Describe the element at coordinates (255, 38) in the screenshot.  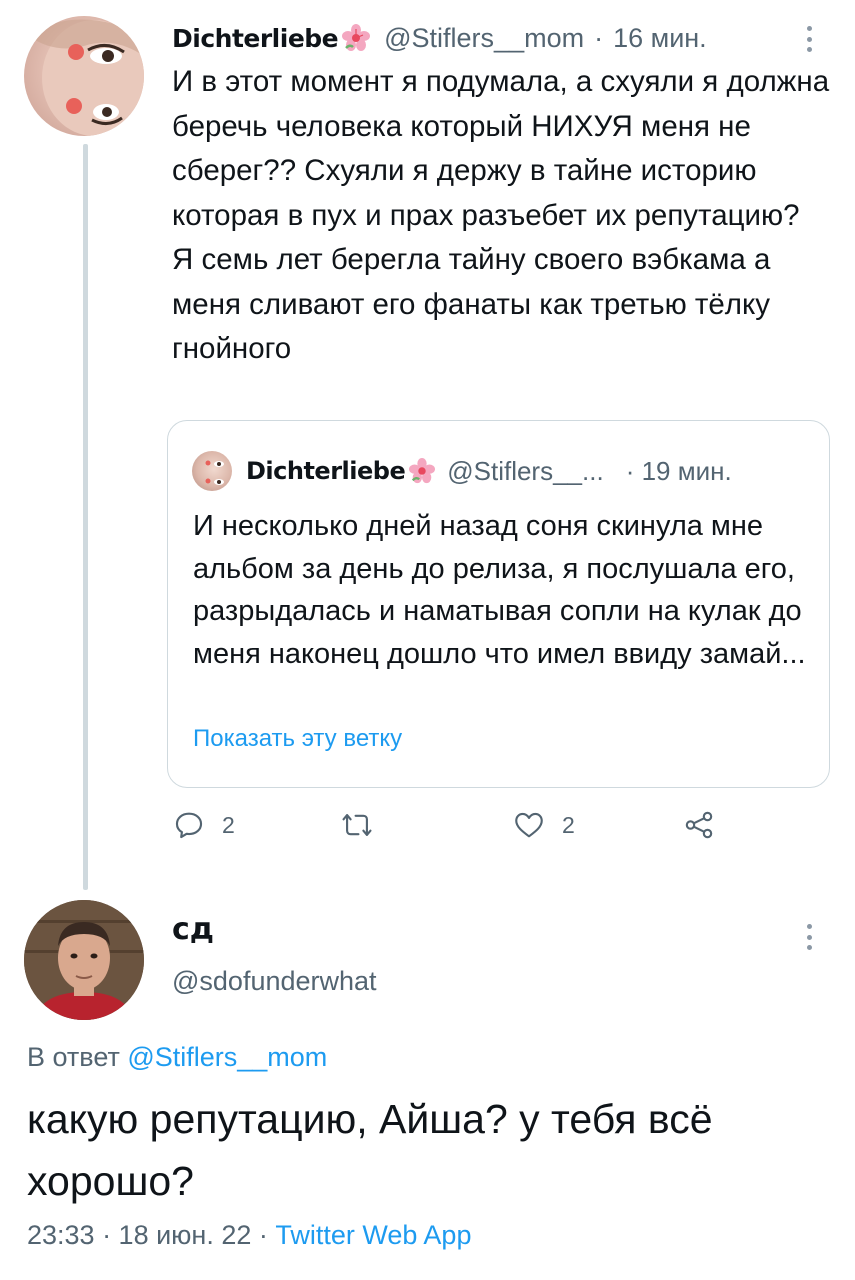
I see `author-display-name: Dichterliebe` at that location.